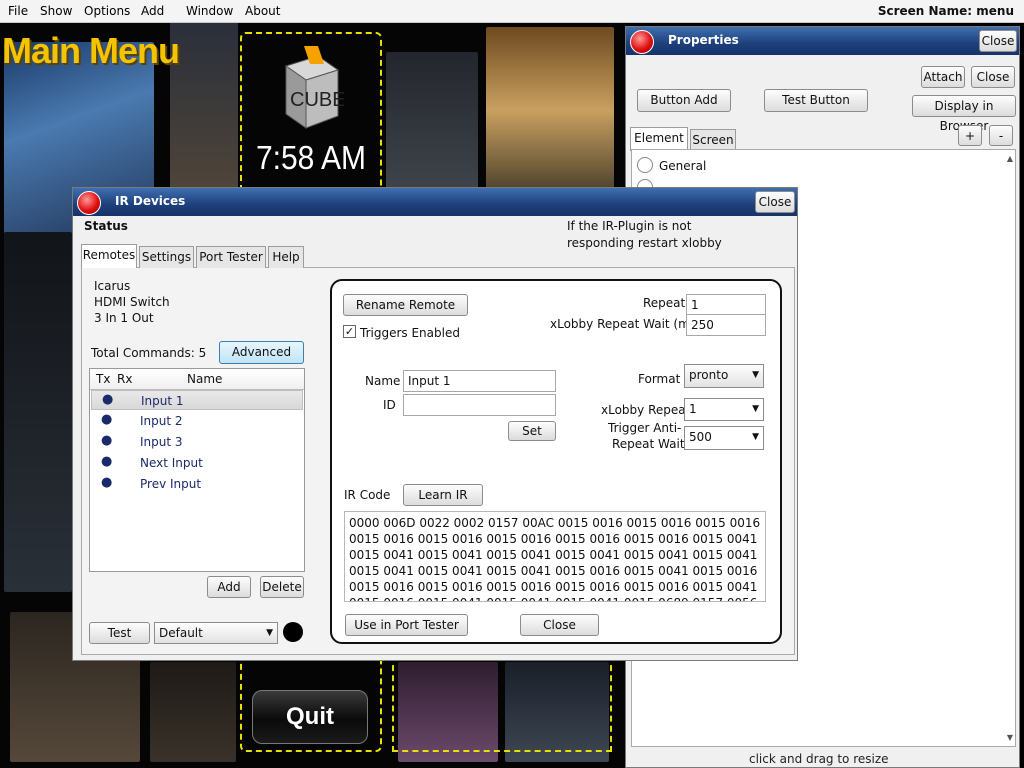 This screenshot has width=1024, height=768. I want to click on tab-screen: Screen, so click(713, 140).